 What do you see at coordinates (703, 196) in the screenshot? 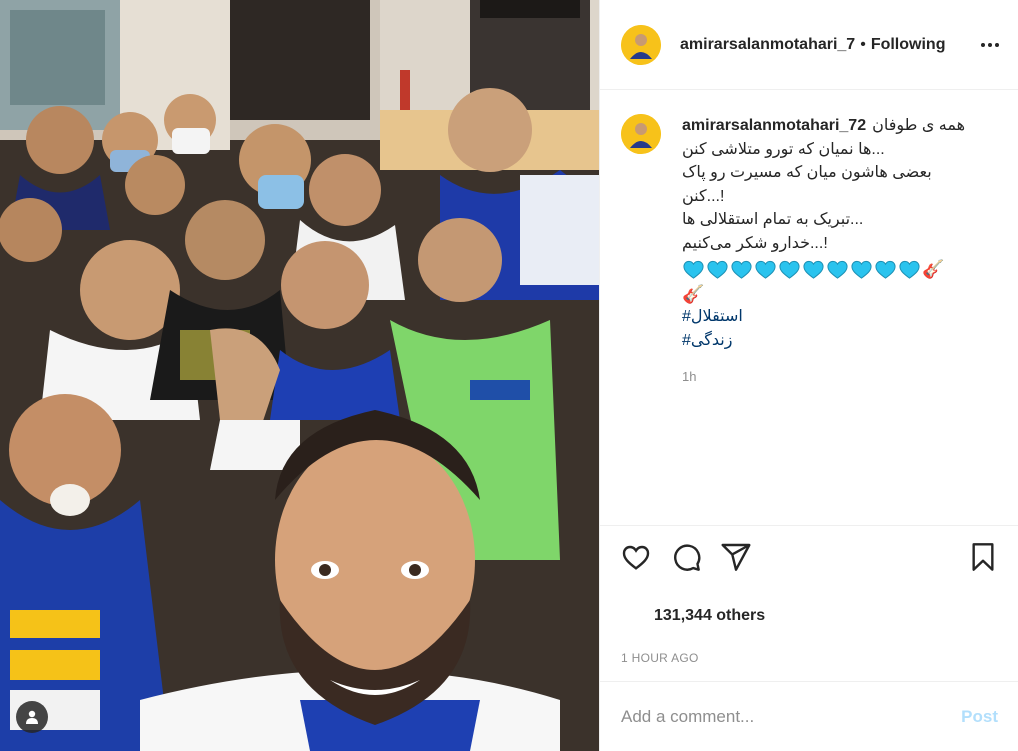
I see `caption-line: !...کنن` at bounding box center [703, 196].